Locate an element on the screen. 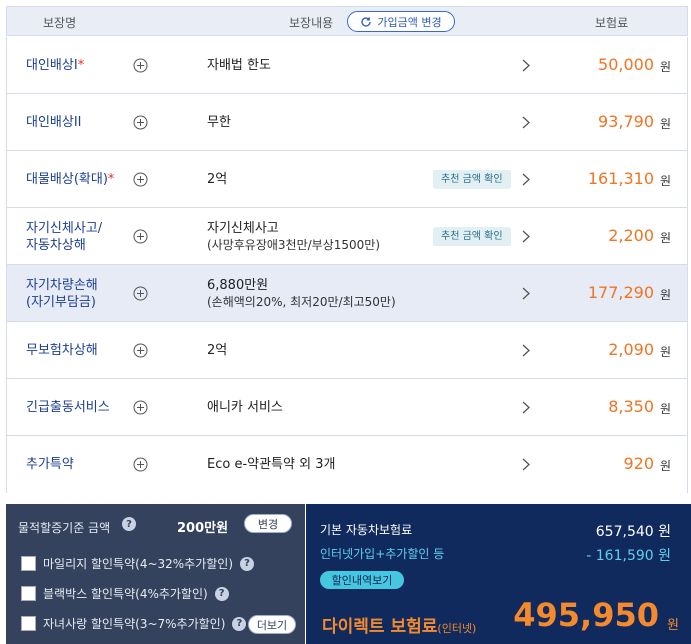 The image size is (691, 644). refresh-icon is located at coordinates (366, 21).